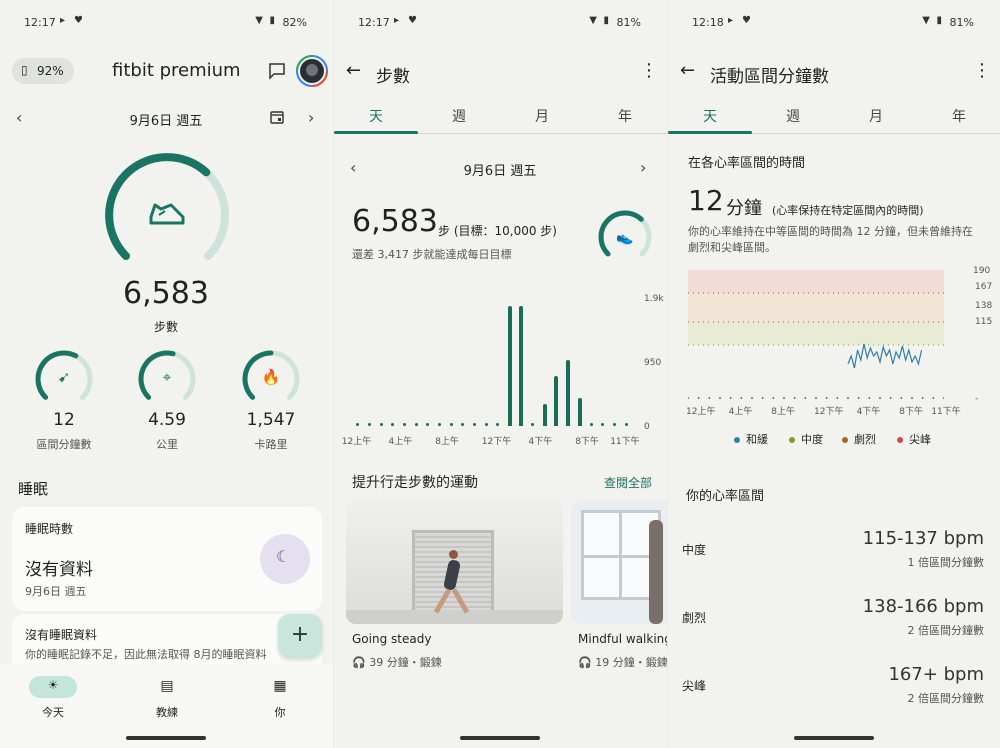 The width and height of the screenshot is (1000, 748). Describe the element at coordinates (984, 322) in the screenshot. I see `y-tick-115: 115` at that location.